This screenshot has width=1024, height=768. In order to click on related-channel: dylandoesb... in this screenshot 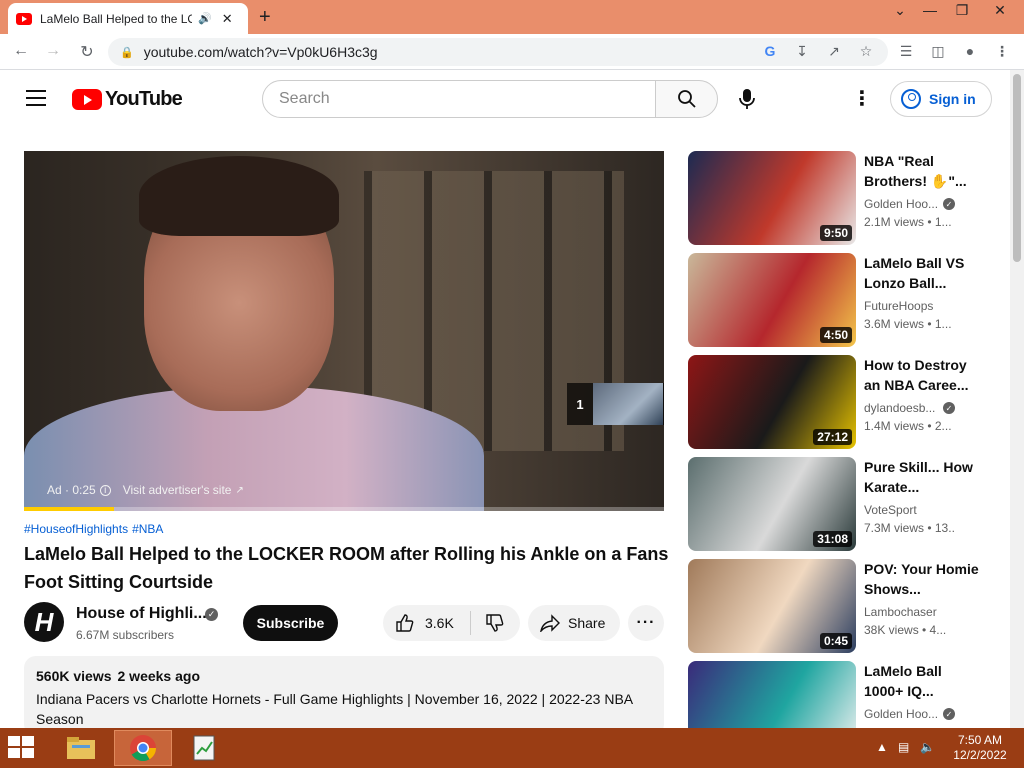, I will do `click(905, 408)`.